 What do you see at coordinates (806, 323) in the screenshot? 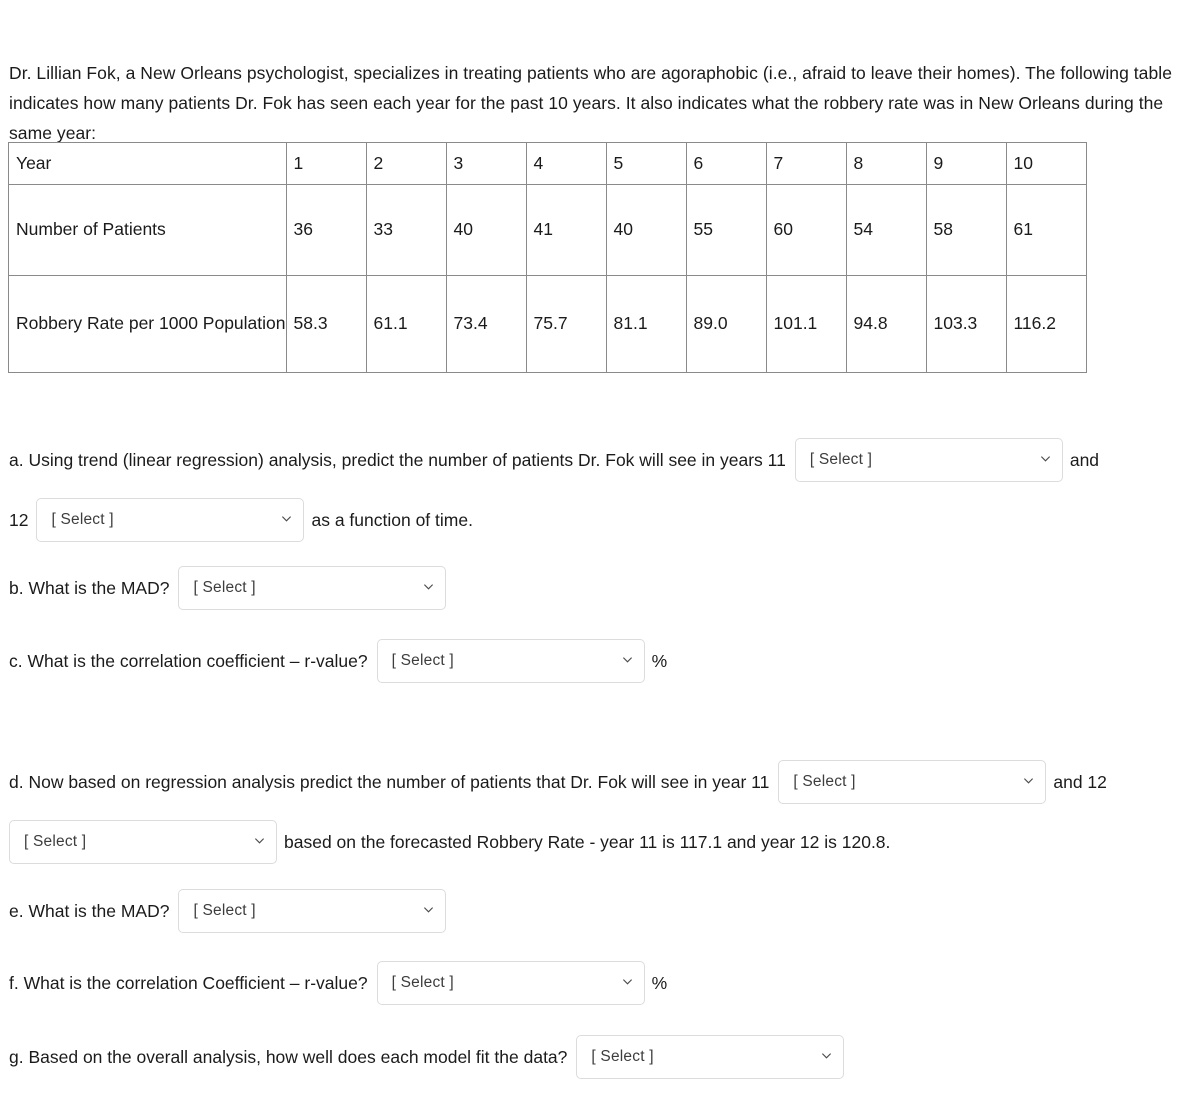
I see `cell-robbery-7: 101.1` at bounding box center [806, 323].